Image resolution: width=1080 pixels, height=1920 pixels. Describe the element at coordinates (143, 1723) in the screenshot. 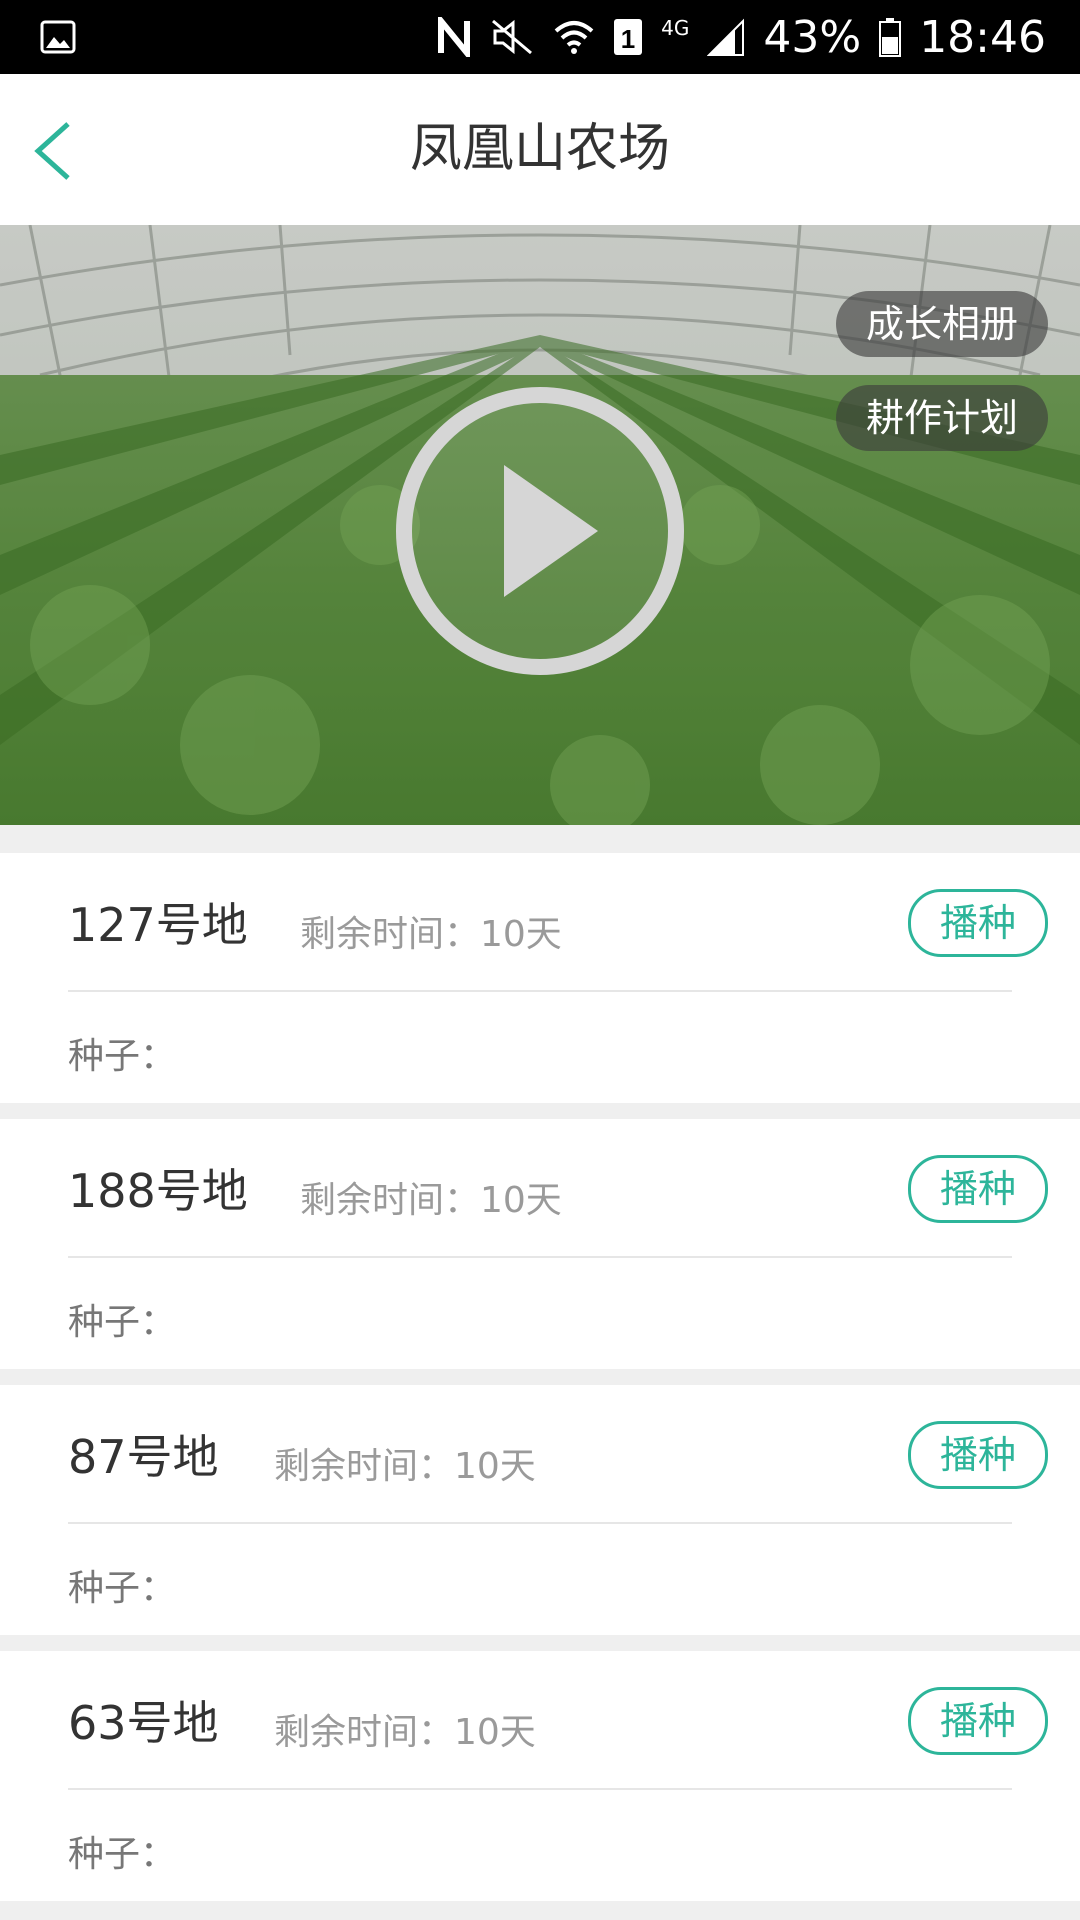

I see `plot-name: 63号地` at that location.